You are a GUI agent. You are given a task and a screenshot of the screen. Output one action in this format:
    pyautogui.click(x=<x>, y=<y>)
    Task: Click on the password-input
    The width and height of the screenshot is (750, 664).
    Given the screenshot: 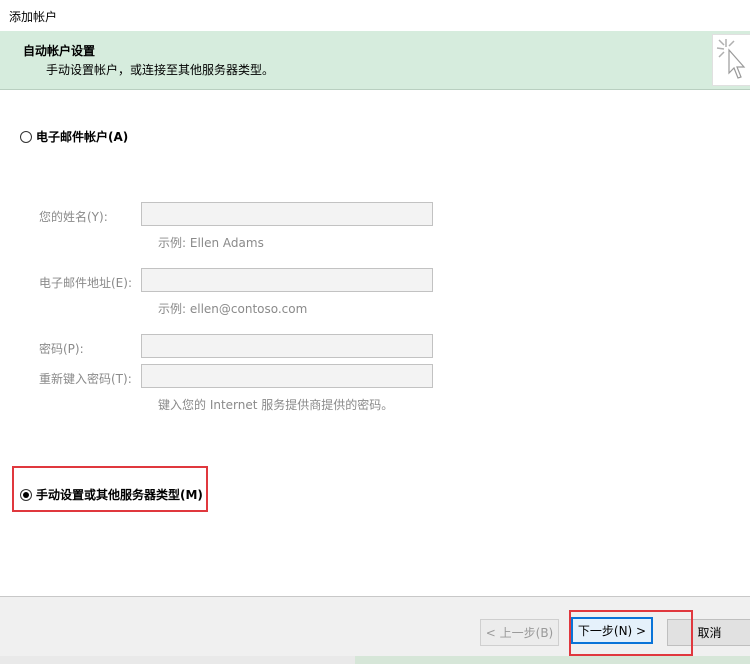 What is the action you would take?
    pyautogui.click(x=287, y=346)
    